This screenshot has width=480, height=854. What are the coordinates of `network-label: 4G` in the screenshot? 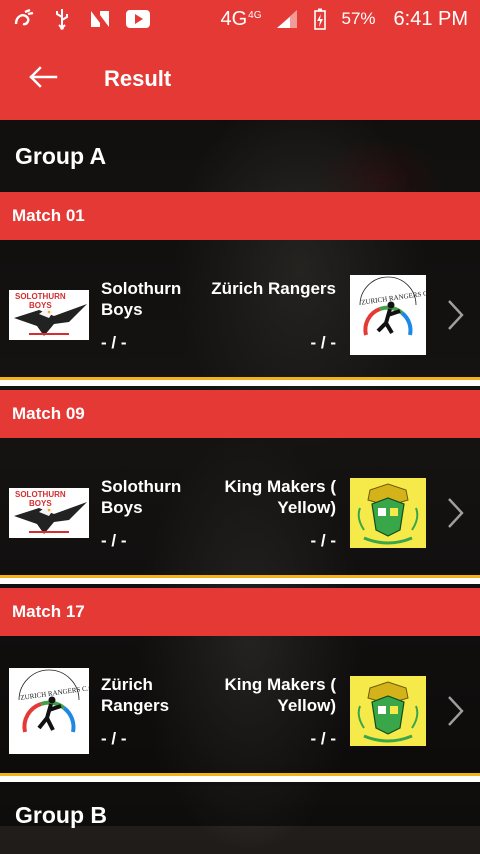 It's located at (234, 18).